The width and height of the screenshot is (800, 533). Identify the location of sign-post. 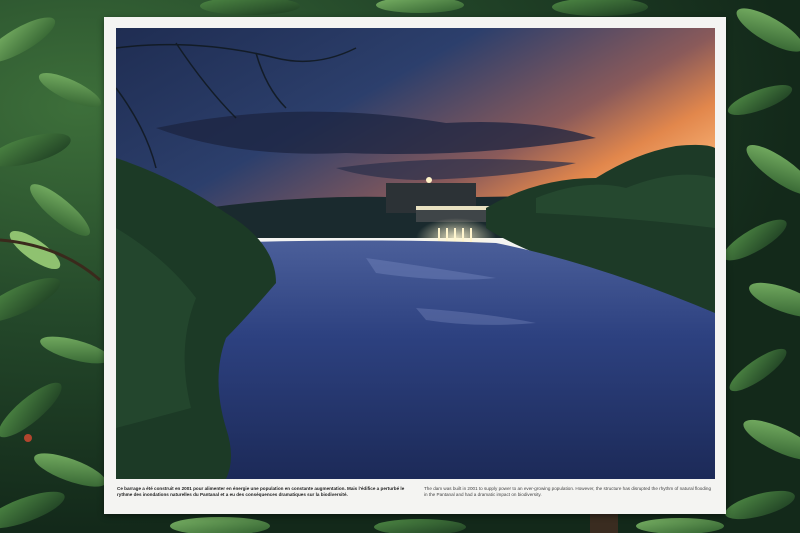
(604, 523).